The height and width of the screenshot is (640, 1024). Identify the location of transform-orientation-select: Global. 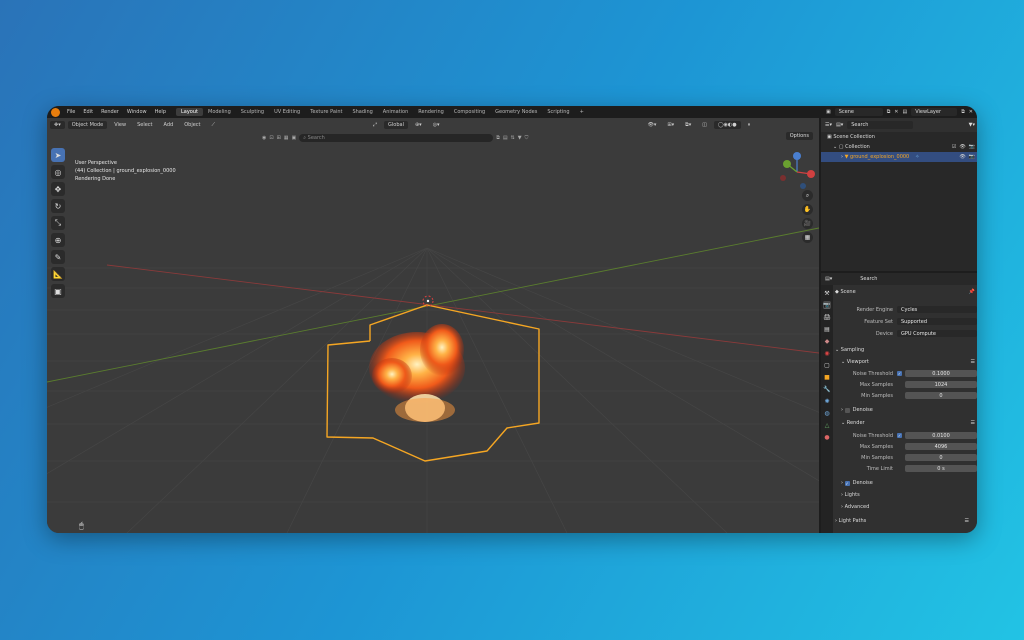
(396, 125).